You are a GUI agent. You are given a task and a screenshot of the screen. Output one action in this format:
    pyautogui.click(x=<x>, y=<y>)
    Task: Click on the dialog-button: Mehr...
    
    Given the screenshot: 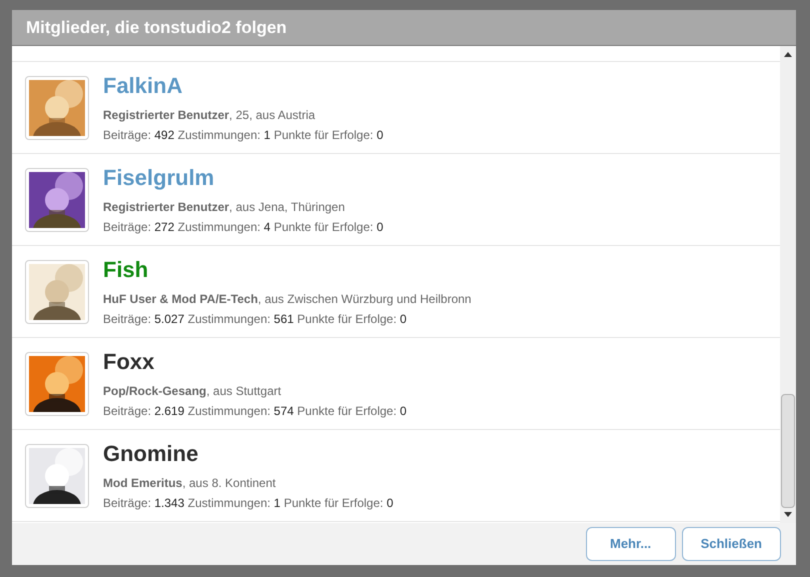 What is the action you would take?
    pyautogui.click(x=631, y=544)
    